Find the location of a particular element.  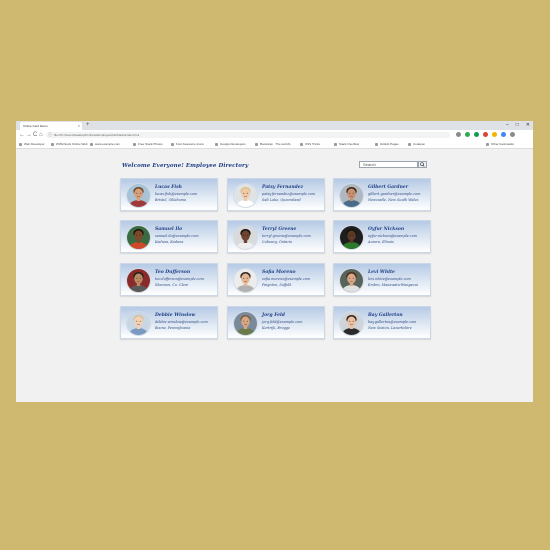

extension-icons is located at coordinates (485, 134).